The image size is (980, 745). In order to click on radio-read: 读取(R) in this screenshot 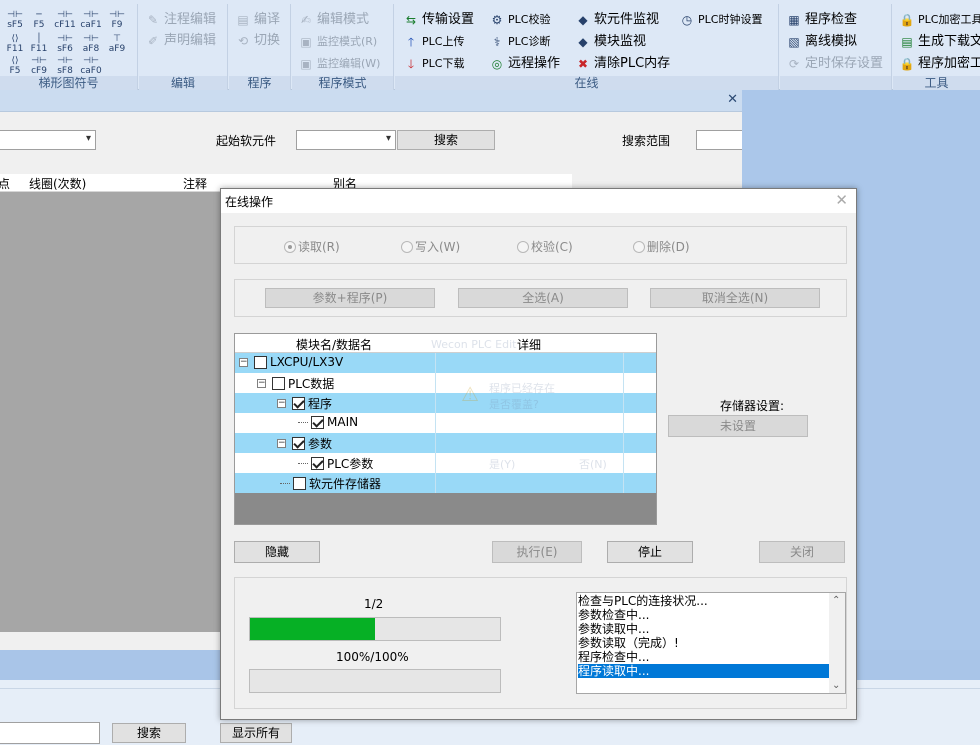, I will do `click(312, 246)`.